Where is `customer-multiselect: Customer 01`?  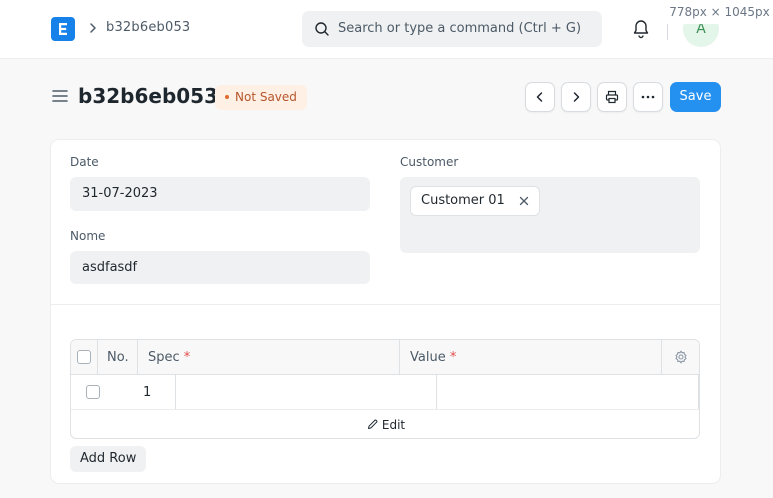
customer-multiselect: Customer 01 is located at coordinates (550, 215).